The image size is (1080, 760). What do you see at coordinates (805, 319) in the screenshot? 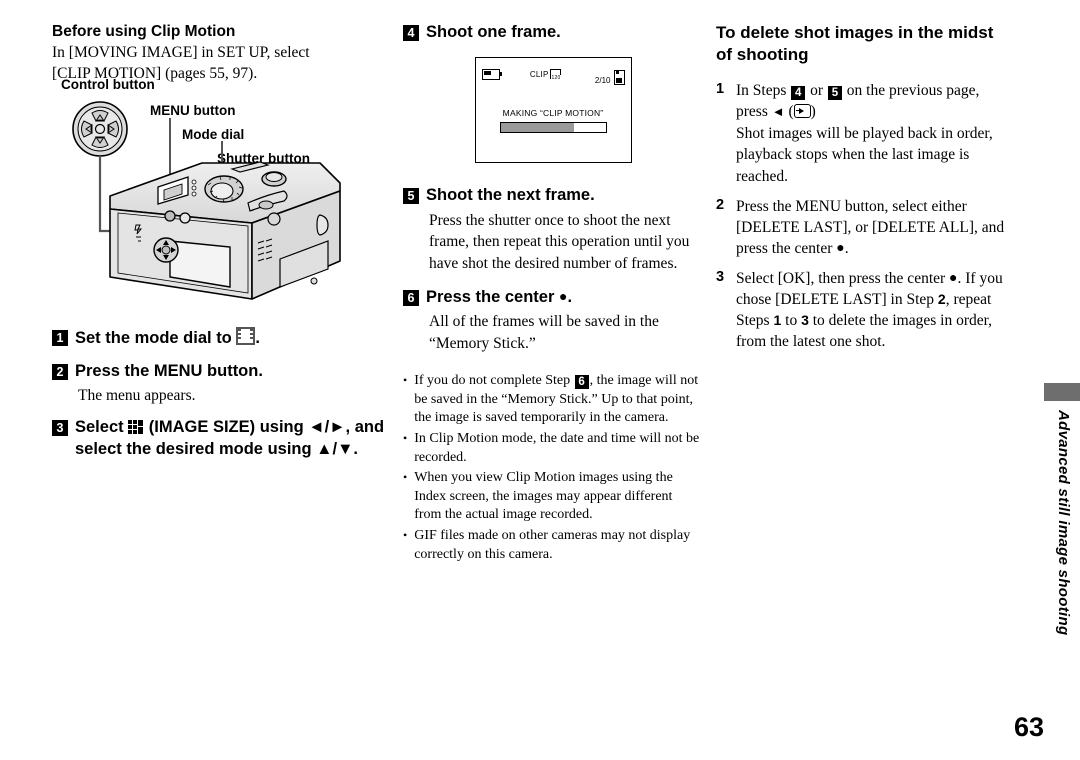
I see `step-ref-3: 3` at bounding box center [805, 319].